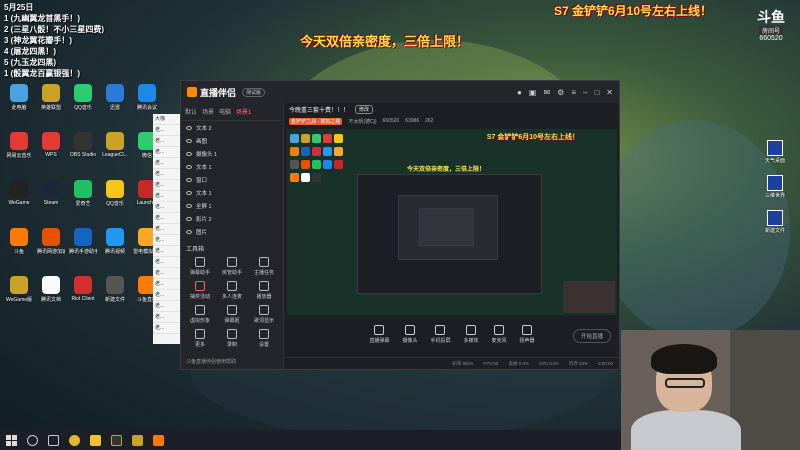 The image size is (800, 450). What do you see at coordinates (51, 145) in the screenshot?
I see `desktop-icon: WPS` at bounding box center [51, 145].